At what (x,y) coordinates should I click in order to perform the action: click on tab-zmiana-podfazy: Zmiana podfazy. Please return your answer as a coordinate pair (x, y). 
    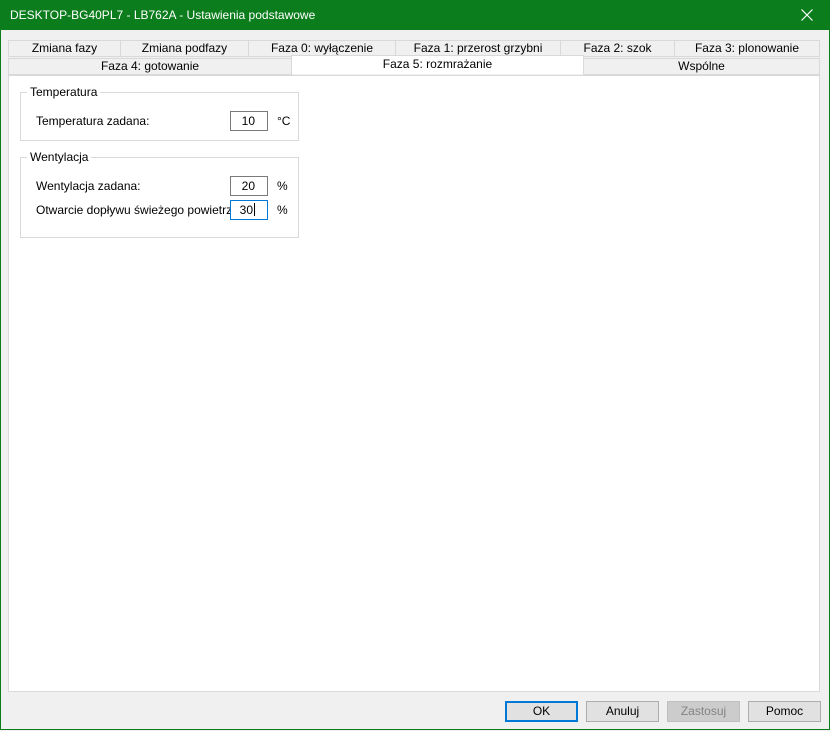
    Looking at the image, I should click on (184, 48).